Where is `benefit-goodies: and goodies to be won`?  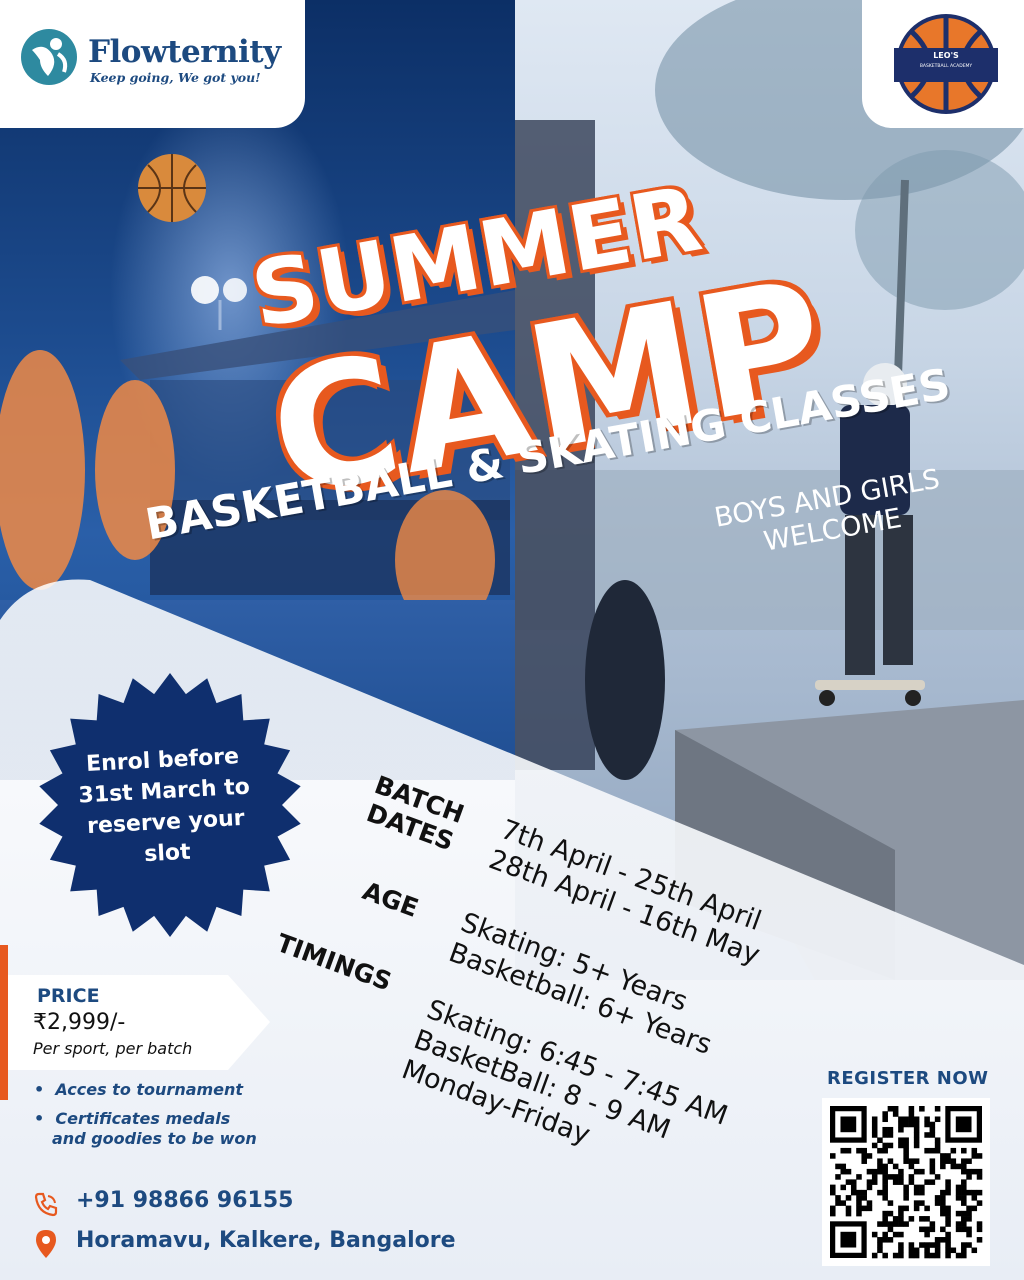
benefit-goodies: and goodies to be won is located at coordinates (154, 1138).